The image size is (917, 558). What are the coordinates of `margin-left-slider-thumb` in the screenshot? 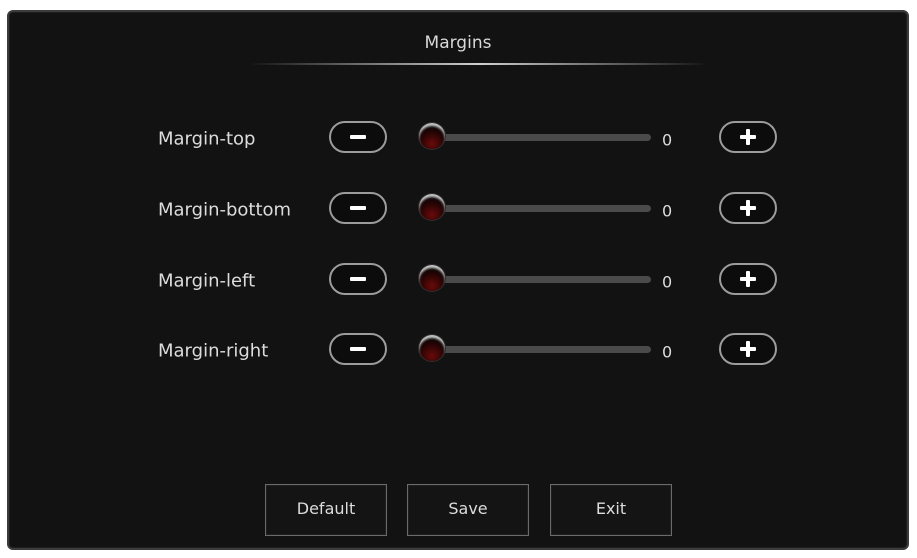 It's located at (432, 278).